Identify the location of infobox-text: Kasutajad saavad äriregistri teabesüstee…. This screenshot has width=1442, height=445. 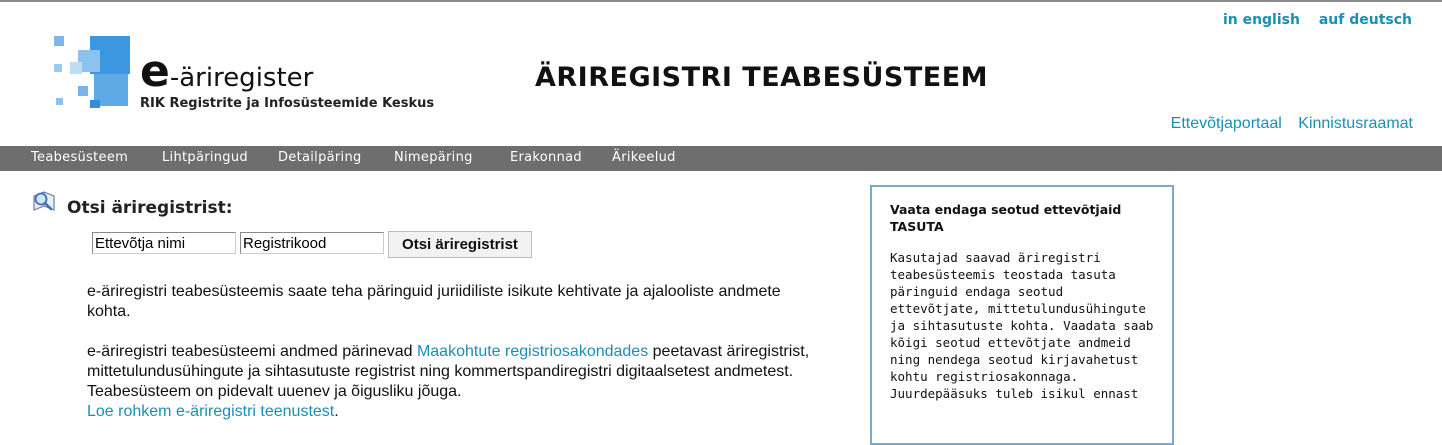
(1022, 325).